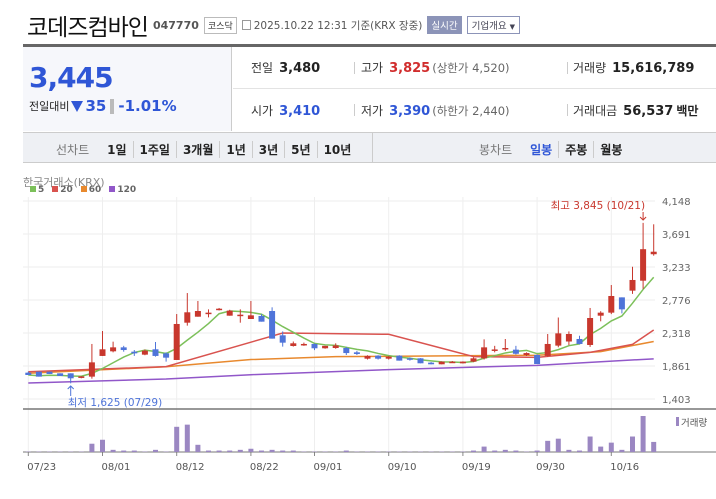 This screenshot has width=716, height=499. Describe the element at coordinates (676, 301) in the screenshot. I see `y-tick-label: 2,776` at that location.